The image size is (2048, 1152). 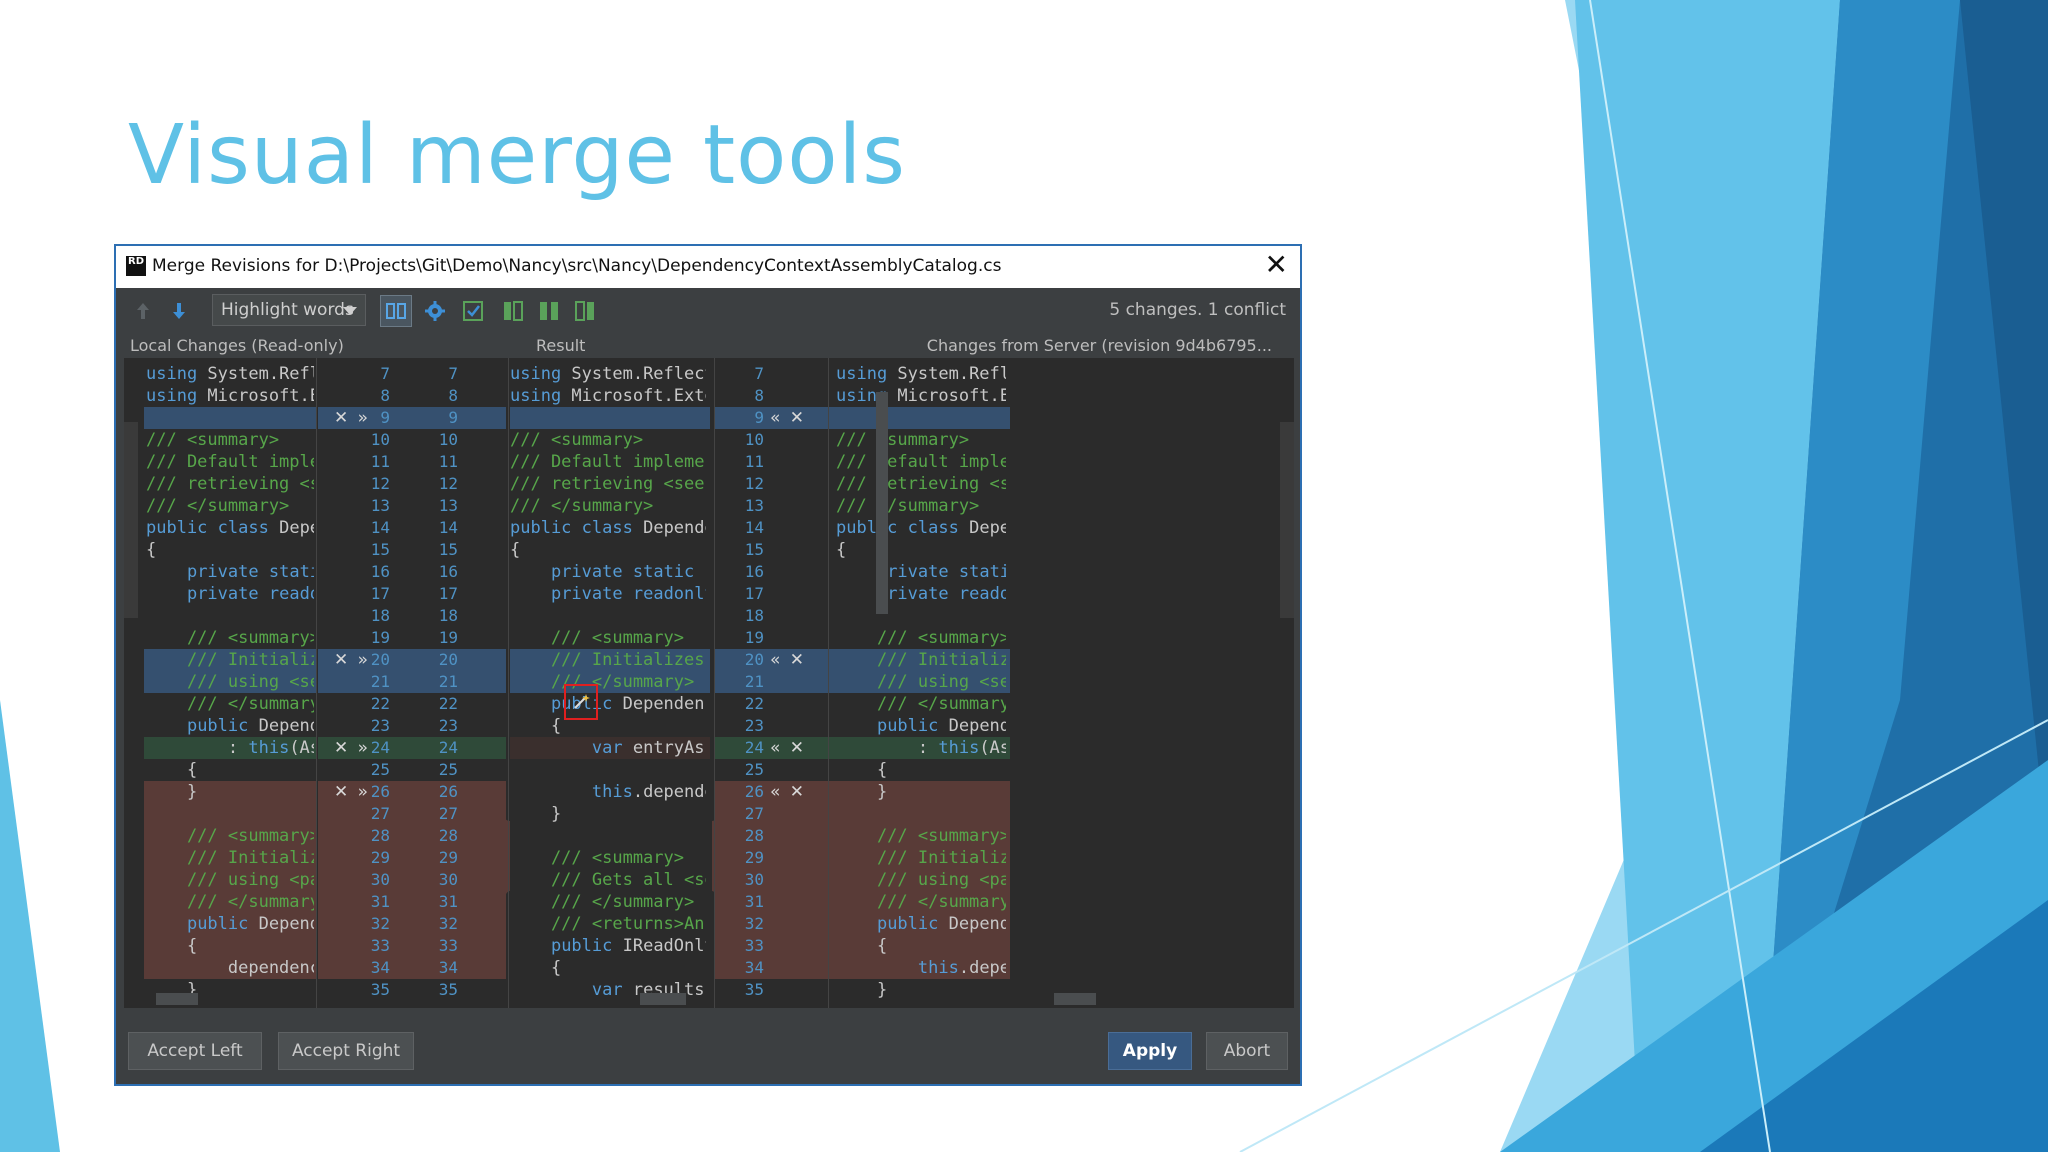 I want to click on settings-gear-icon, so click(x=435, y=311).